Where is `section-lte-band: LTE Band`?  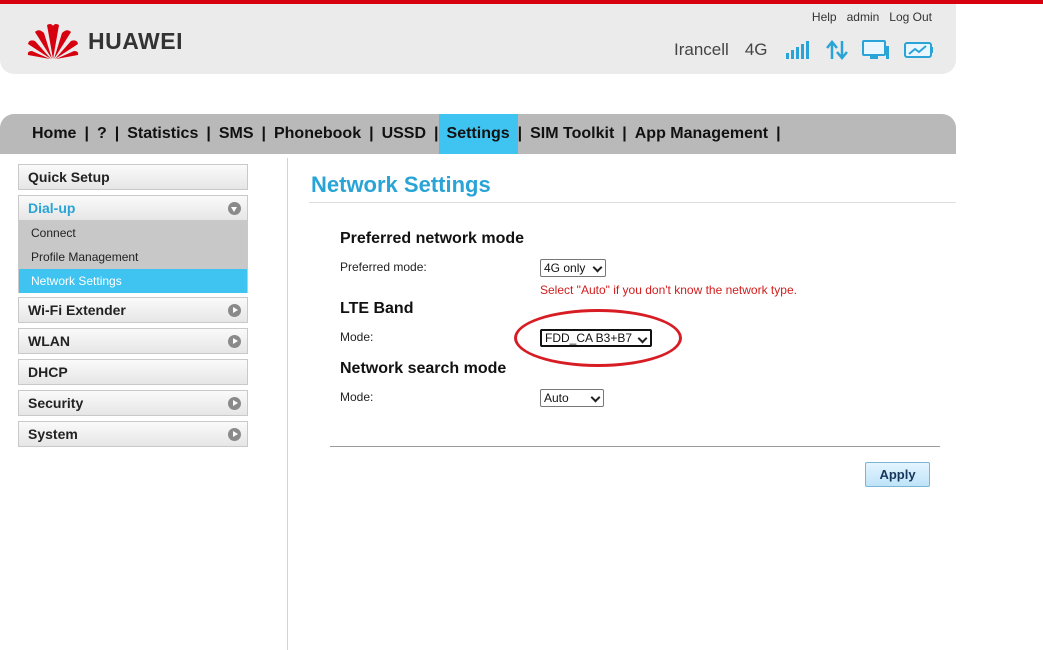 section-lte-band: LTE Band is located at coordinates (377, 308).